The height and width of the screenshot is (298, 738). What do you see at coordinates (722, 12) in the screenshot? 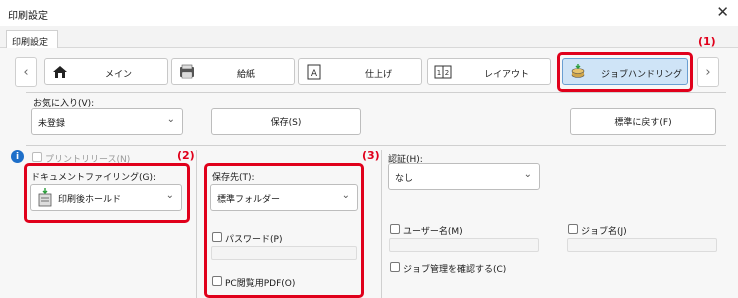
I see `close-icon: ✕` at bounding box center [722, 12].